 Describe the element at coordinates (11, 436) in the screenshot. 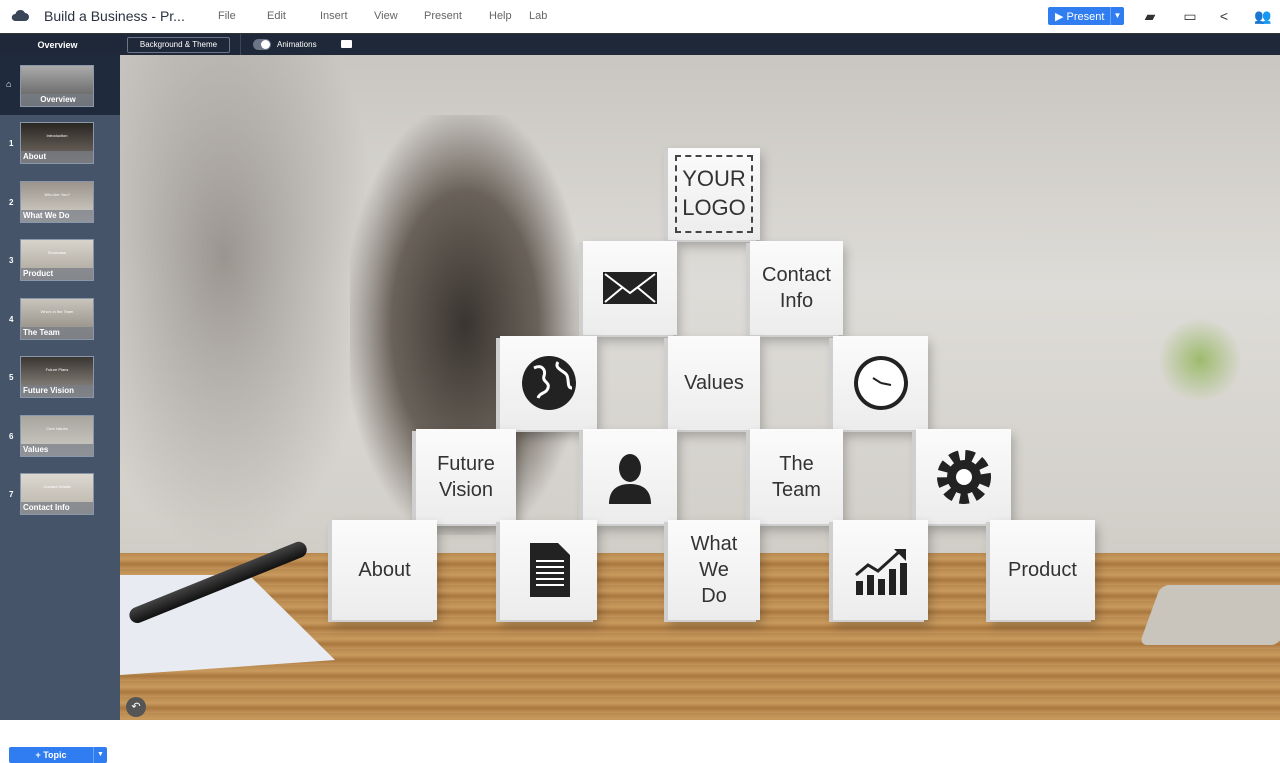

I see `topic-number: 6` at that location.